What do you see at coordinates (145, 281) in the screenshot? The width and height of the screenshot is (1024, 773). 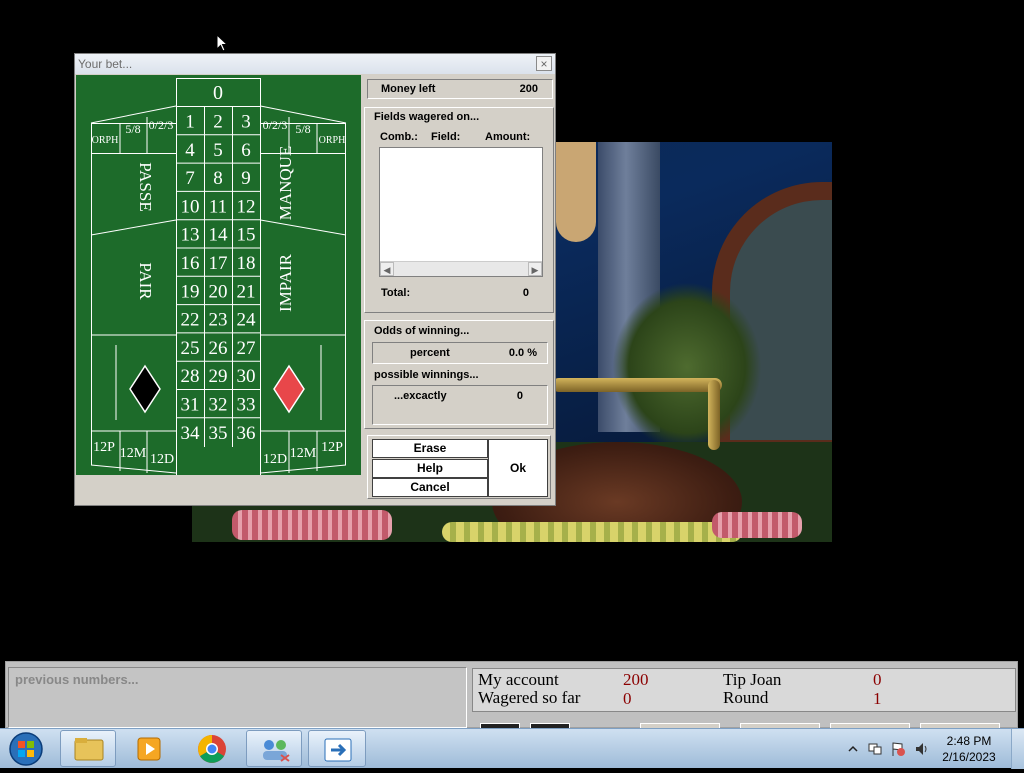 I see `board-pair: PAIR` at bounding box center [145, 281].